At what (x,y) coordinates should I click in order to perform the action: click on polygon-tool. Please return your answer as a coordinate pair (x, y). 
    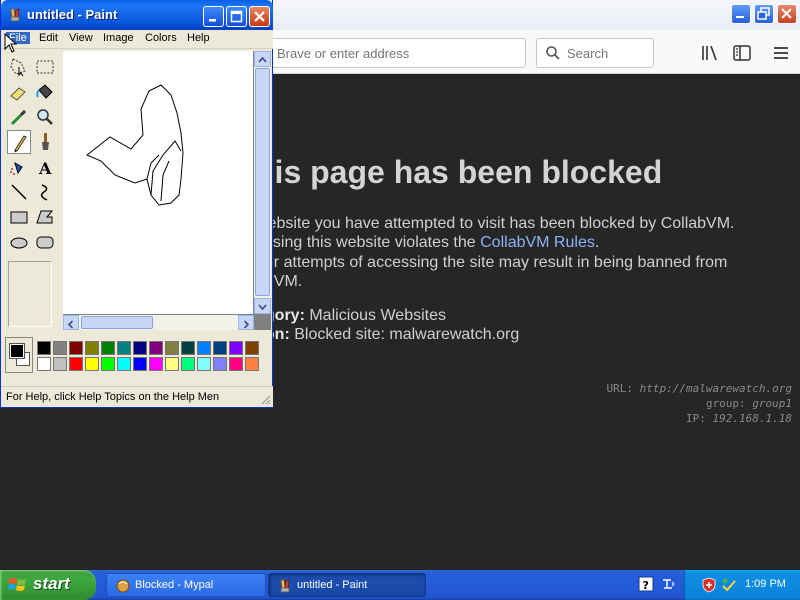
    Looking at the image, I should click on (45, 217).